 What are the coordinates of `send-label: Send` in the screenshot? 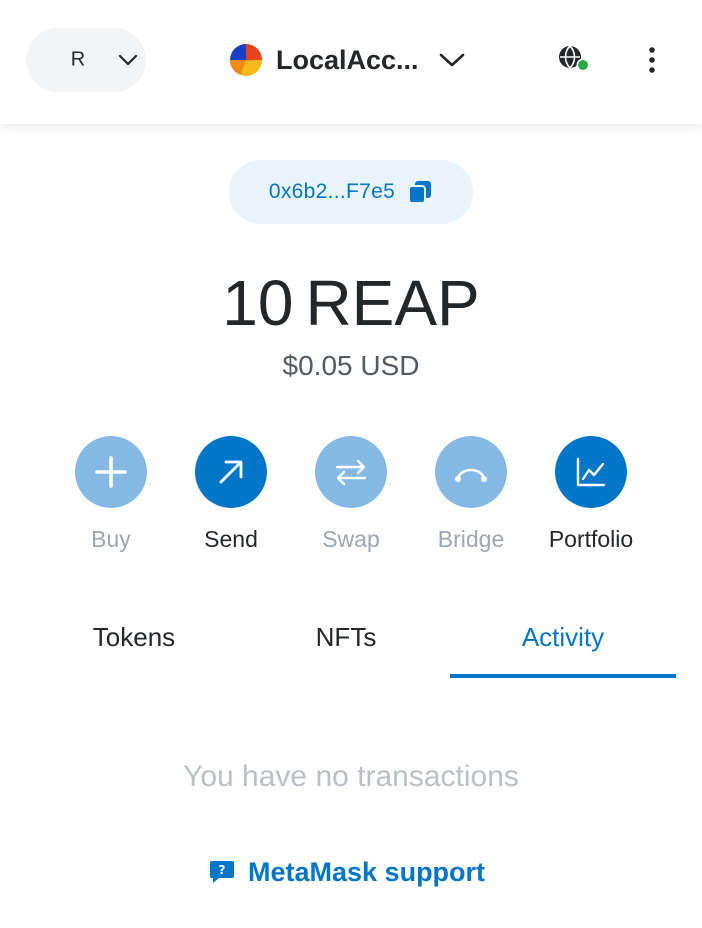 It's located at (231, 539).